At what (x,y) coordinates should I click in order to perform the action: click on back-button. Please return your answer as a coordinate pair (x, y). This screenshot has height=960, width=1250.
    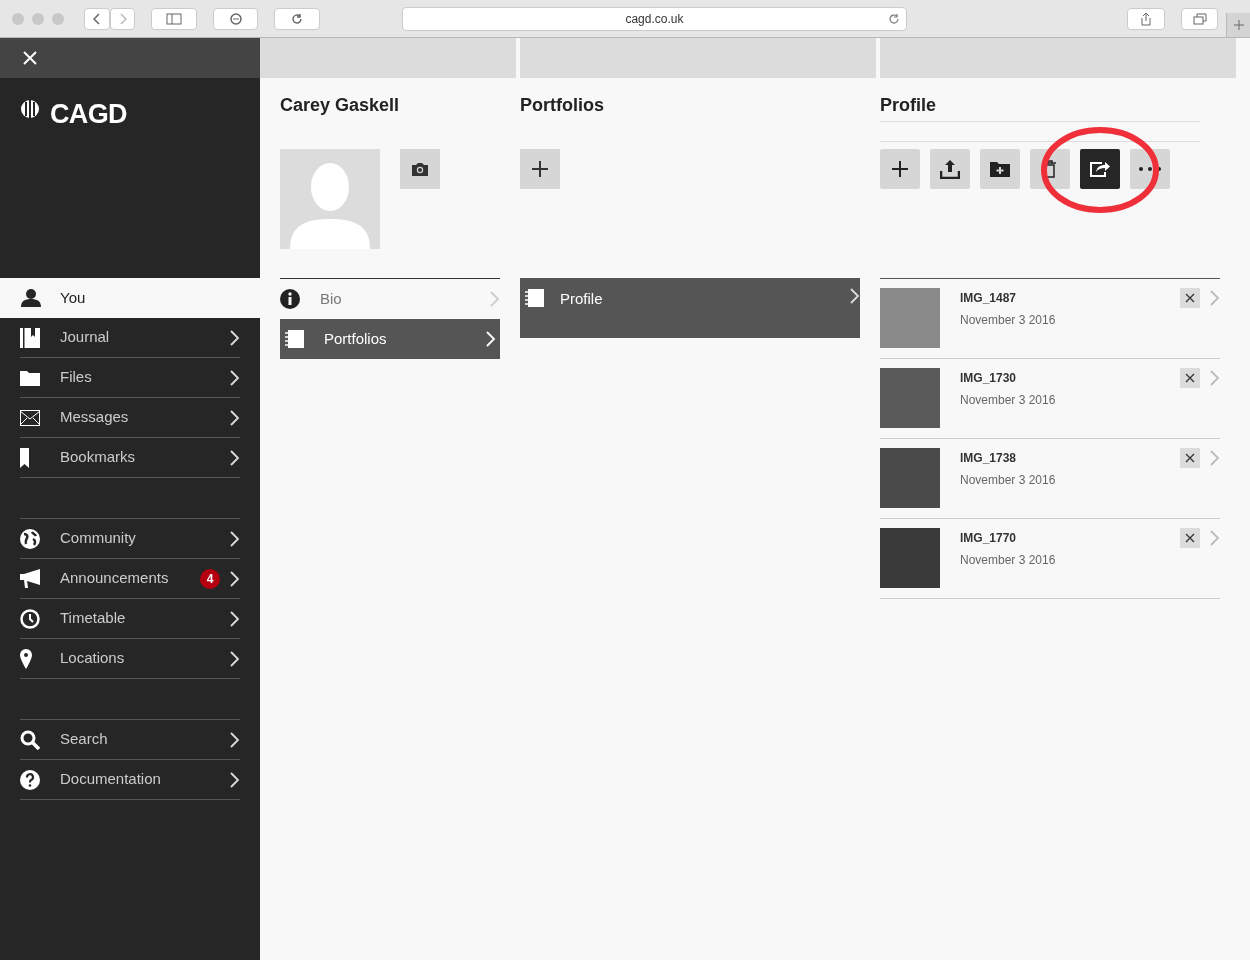
    Looking at the image, I should click on (97, 18).